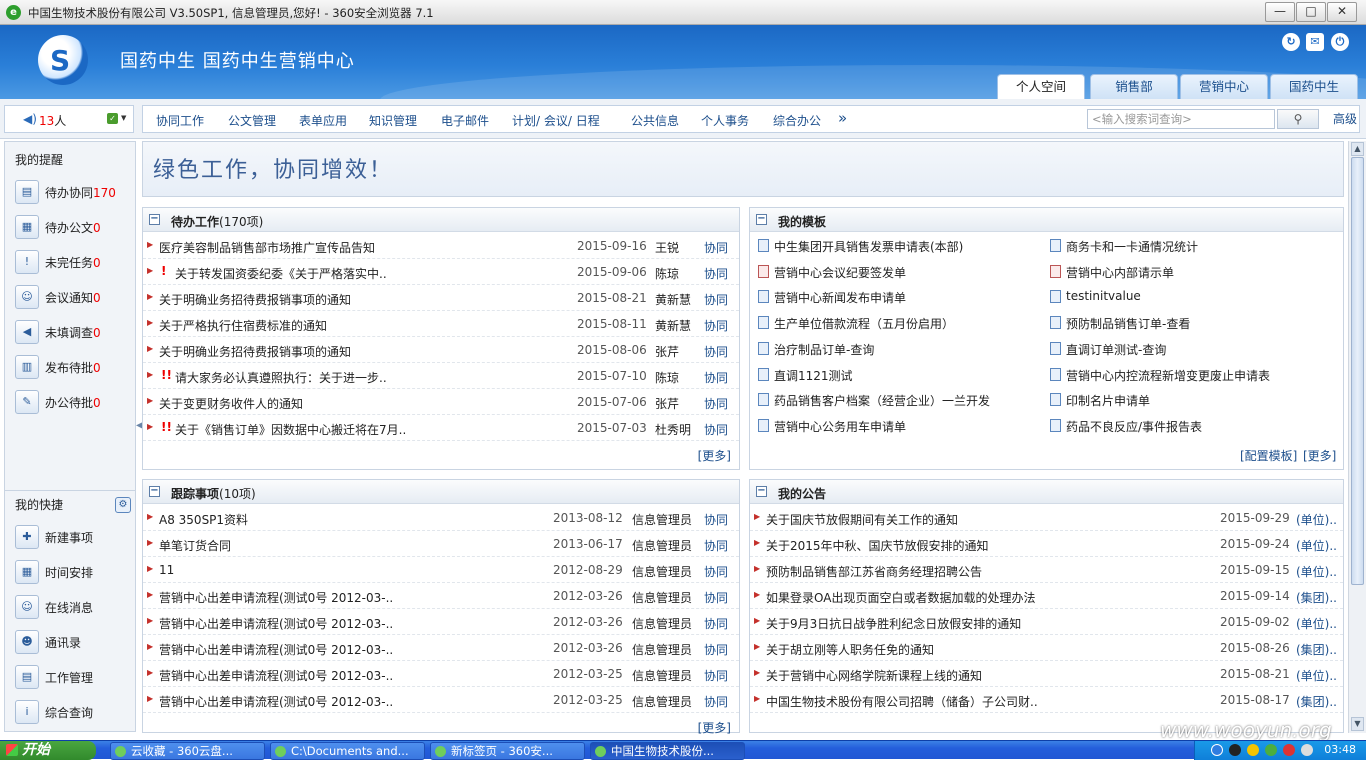 This screenshot has width=1366, height=760. What do you see at coordinates (1181, 119) in the screenshot?
I see `search-input: <输入搜索词查询>` at bounding box center [1181, 119].